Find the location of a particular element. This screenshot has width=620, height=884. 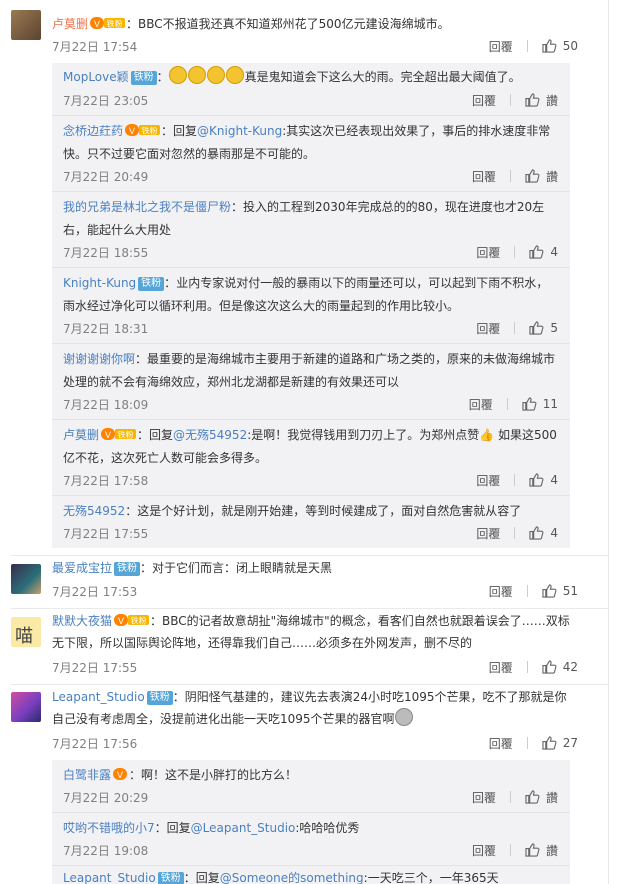

comment-author: 最爱成宝拉 is located at coordinates (82, 568).